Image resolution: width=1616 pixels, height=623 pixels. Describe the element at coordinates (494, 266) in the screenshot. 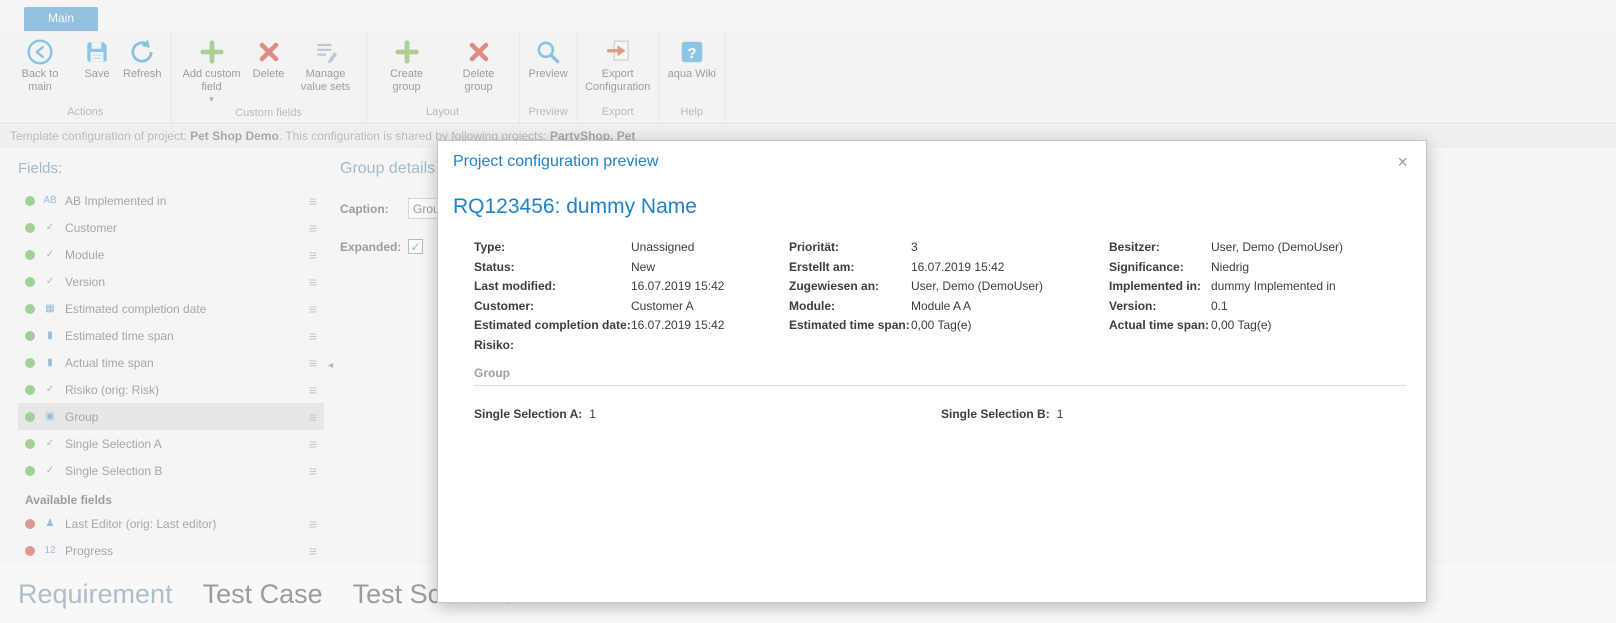

I see `field-label: Status:` at that location.